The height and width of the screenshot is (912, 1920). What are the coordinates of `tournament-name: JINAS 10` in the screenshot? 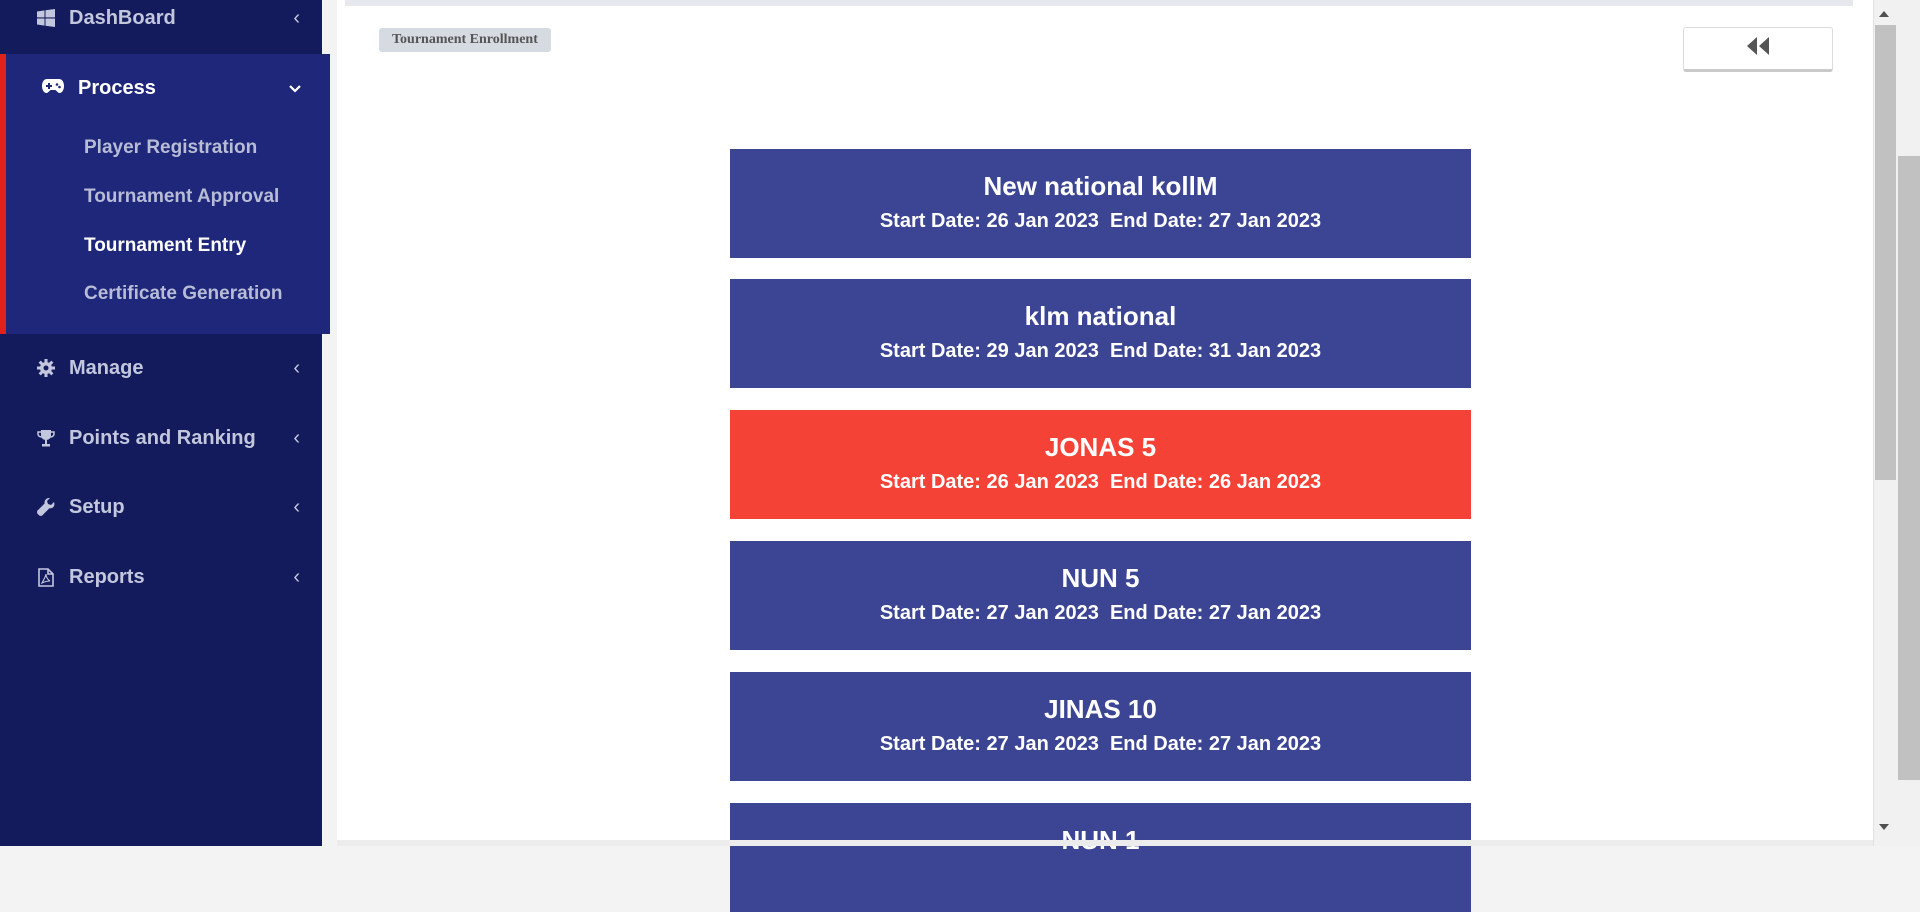 It's located at (1100, 709).